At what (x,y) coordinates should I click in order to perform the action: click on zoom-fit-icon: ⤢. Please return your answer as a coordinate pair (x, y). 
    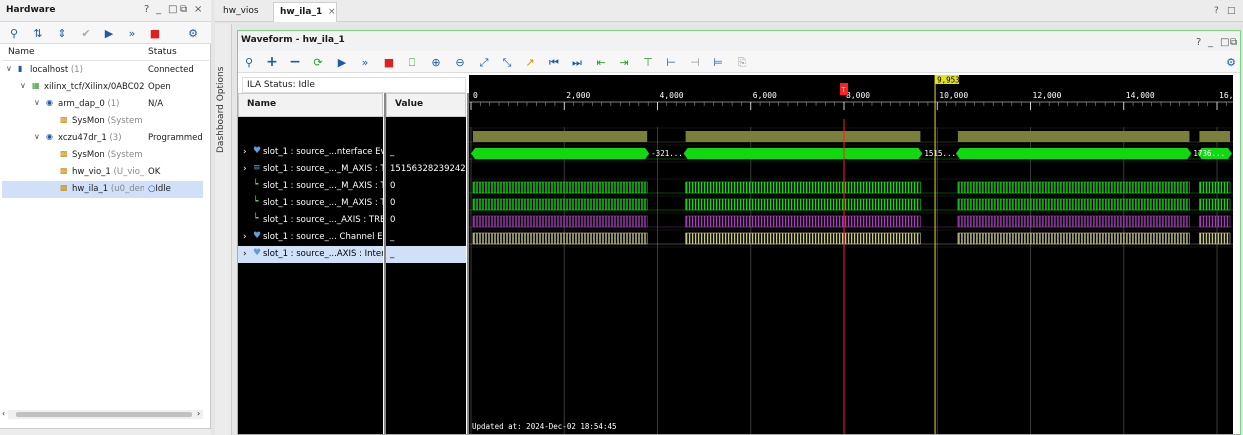
    Looking at the image, I should click on (484, 62).